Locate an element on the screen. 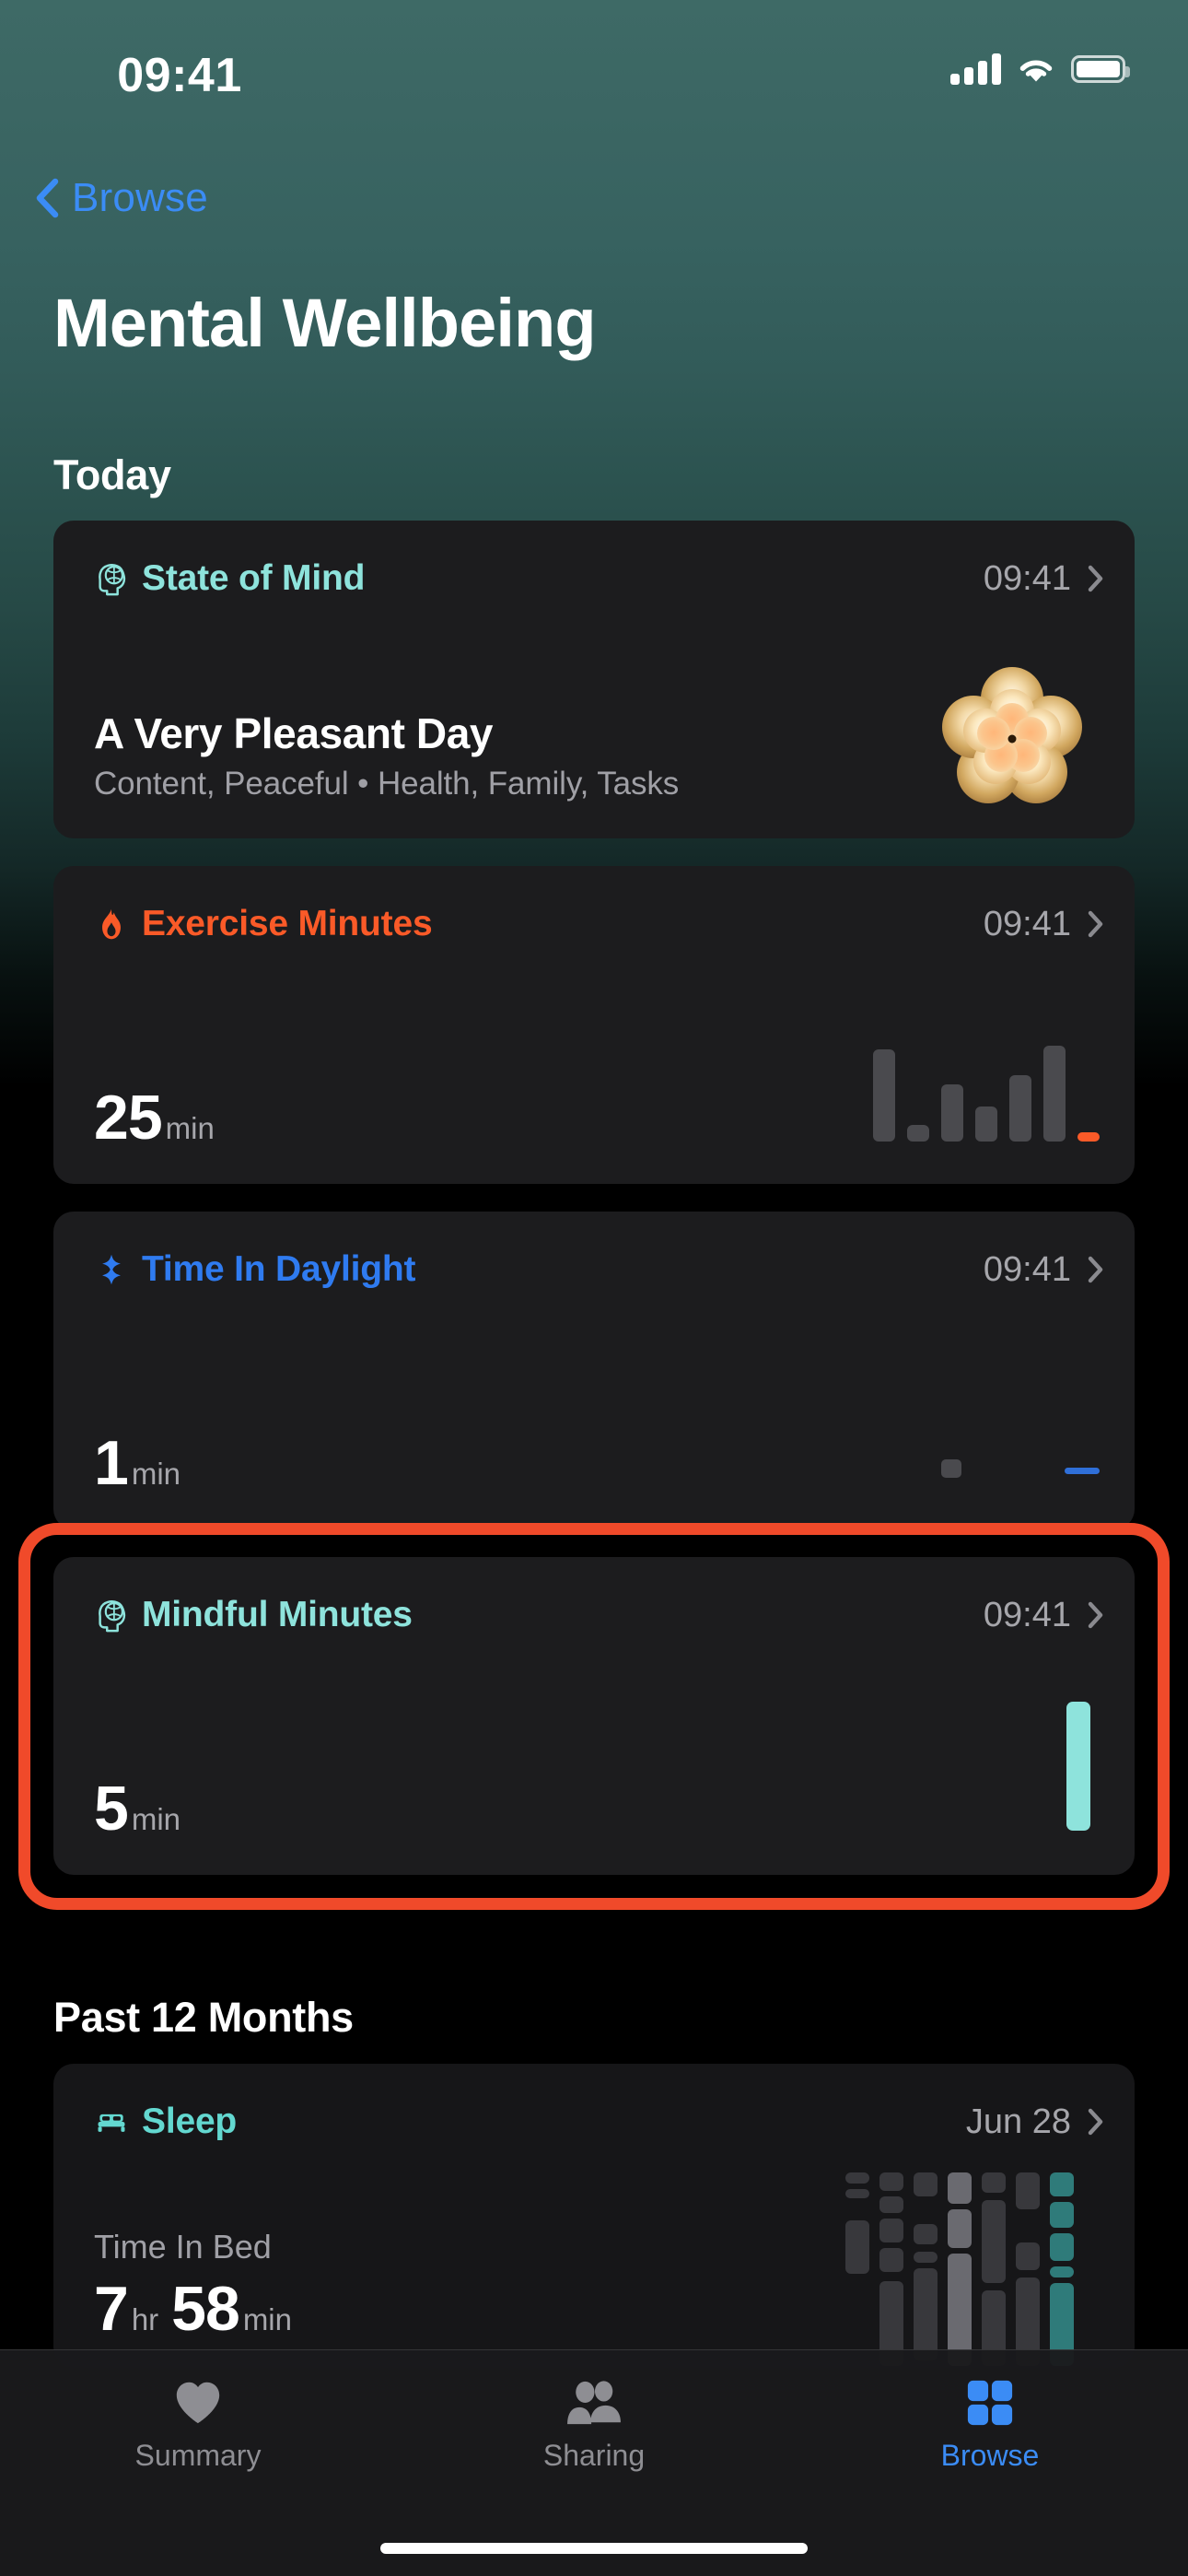  status-bar-time: 09:41 is located at coordinates (179, 75).